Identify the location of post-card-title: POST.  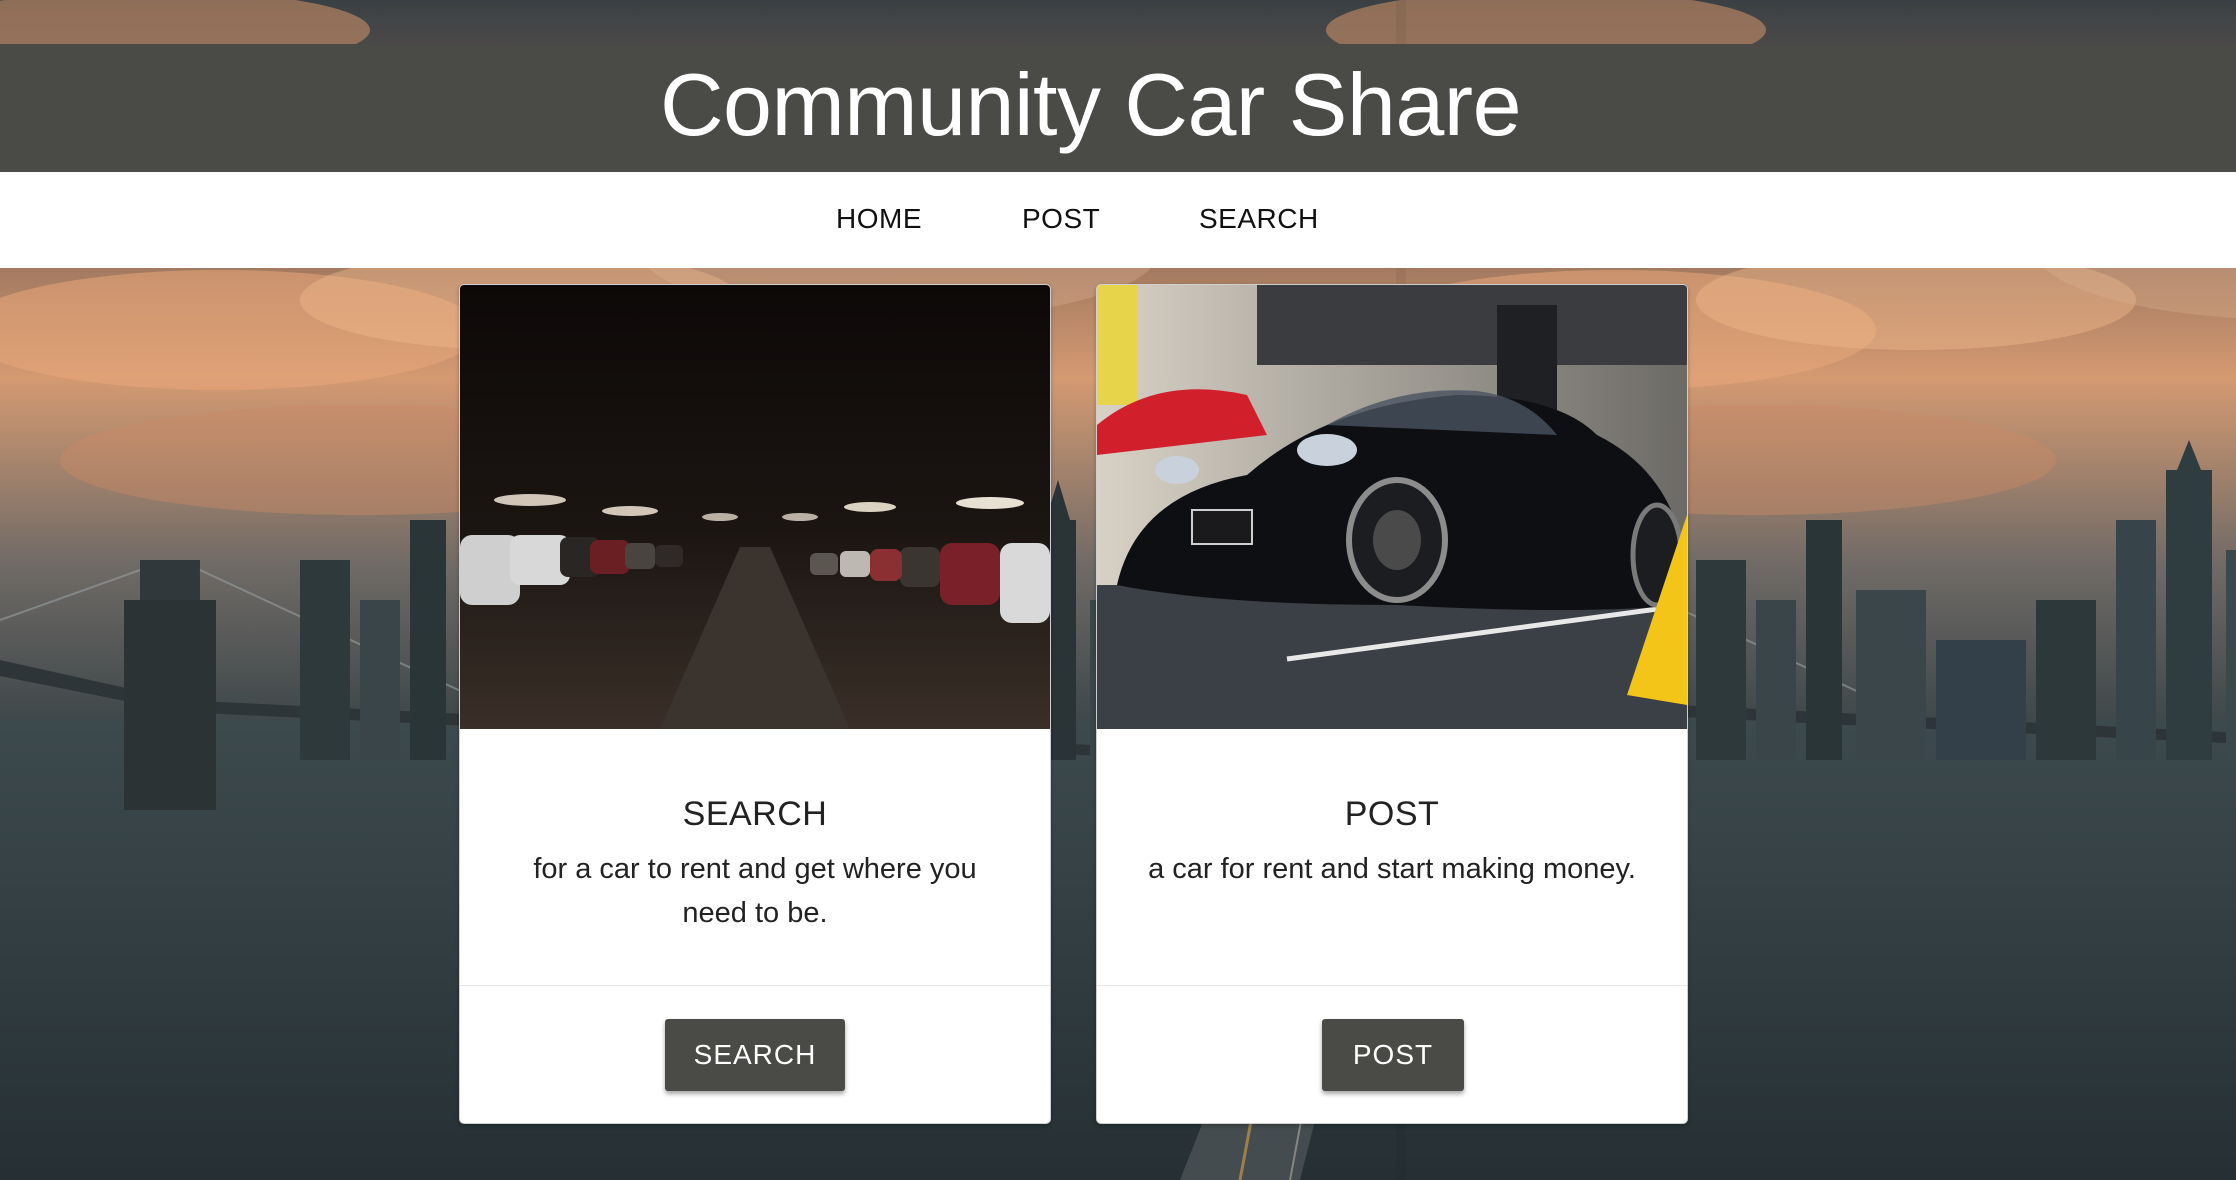
(1392, 814).